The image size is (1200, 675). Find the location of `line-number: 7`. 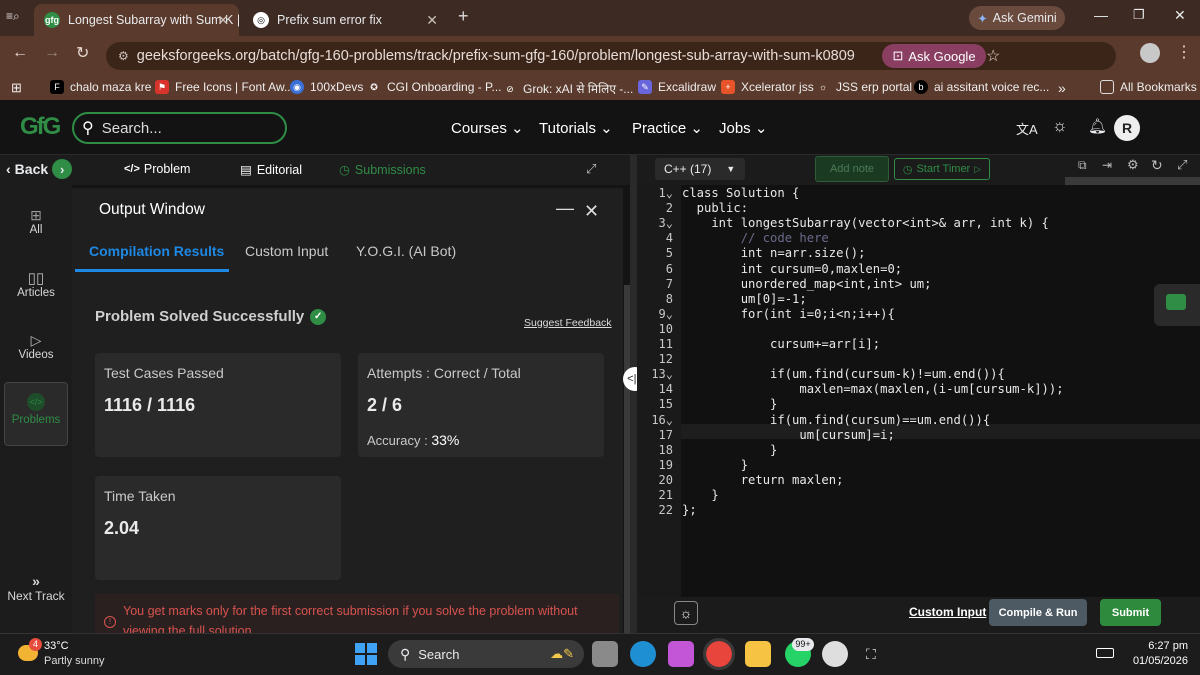

line-number: 7 is located at coordinates (669, 283).